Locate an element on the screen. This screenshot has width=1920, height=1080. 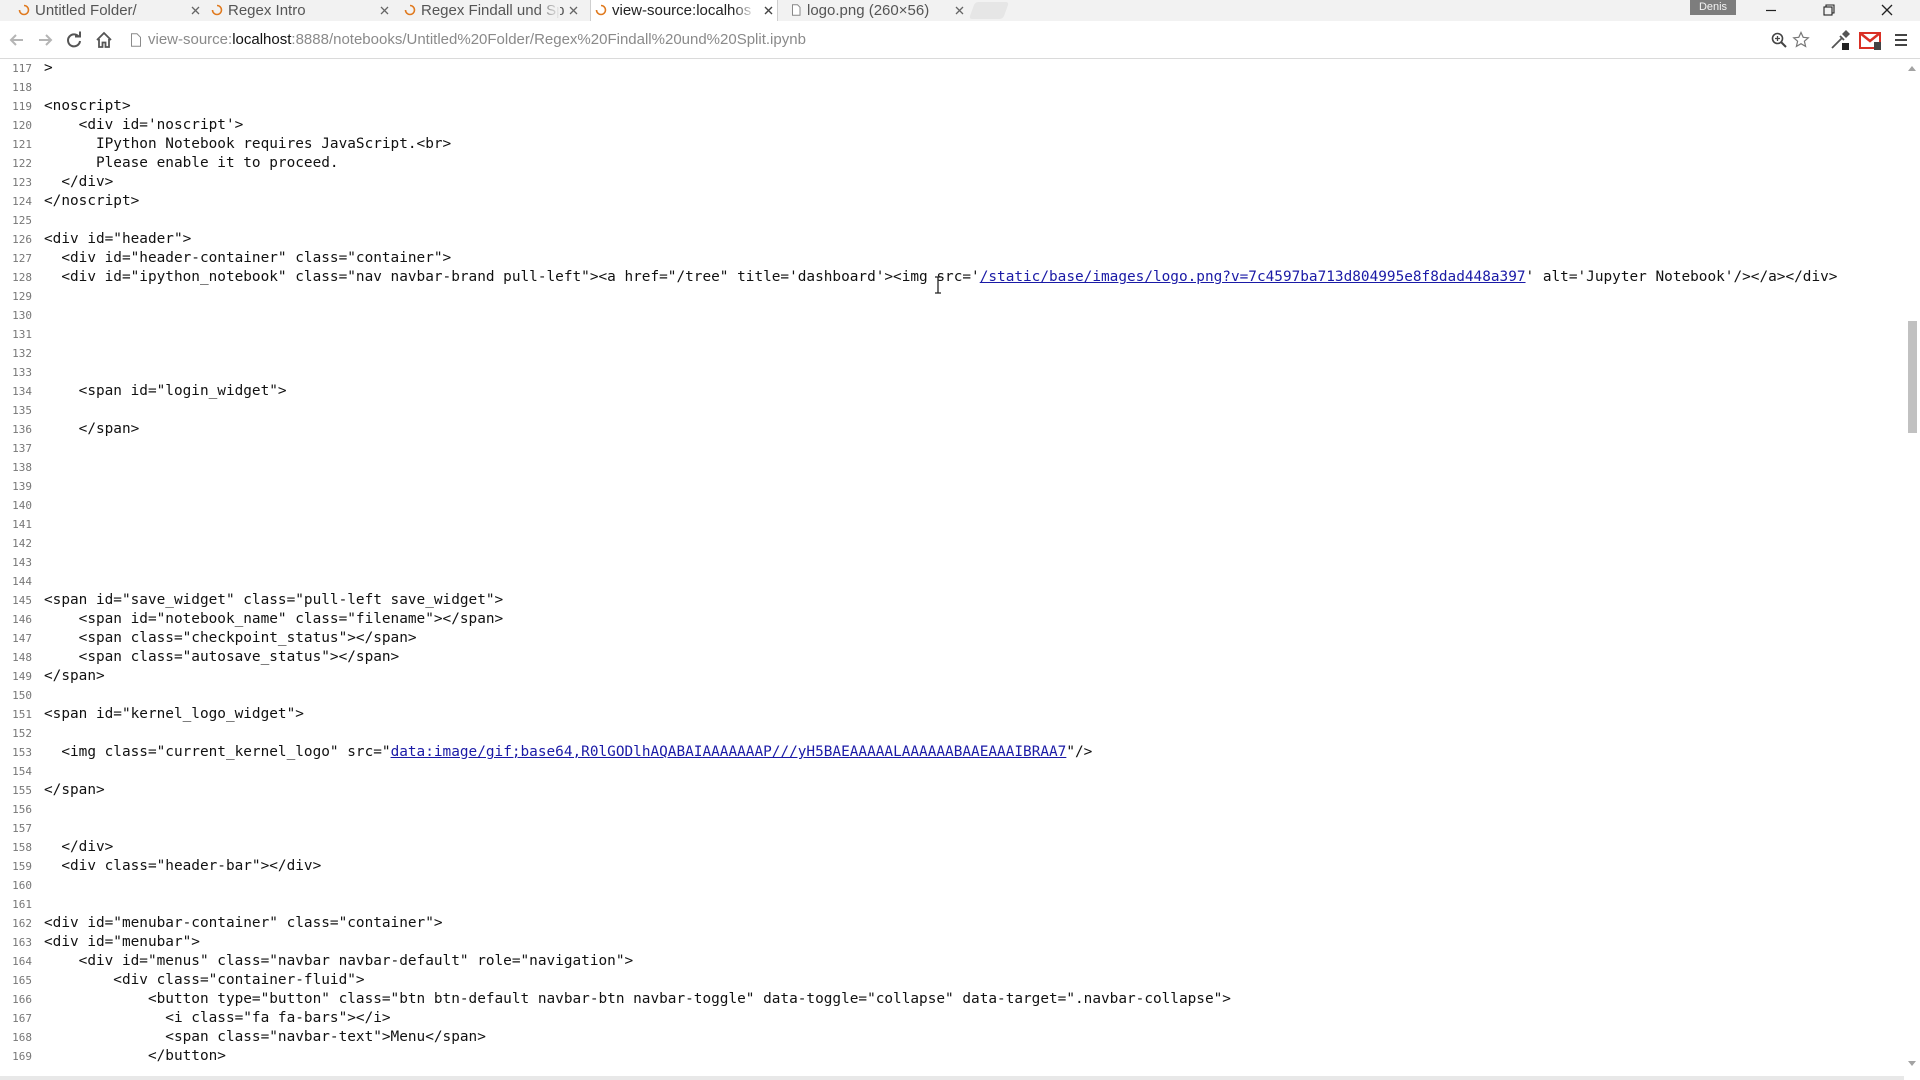
source-line: 161 is located at coordinates (952, 904).